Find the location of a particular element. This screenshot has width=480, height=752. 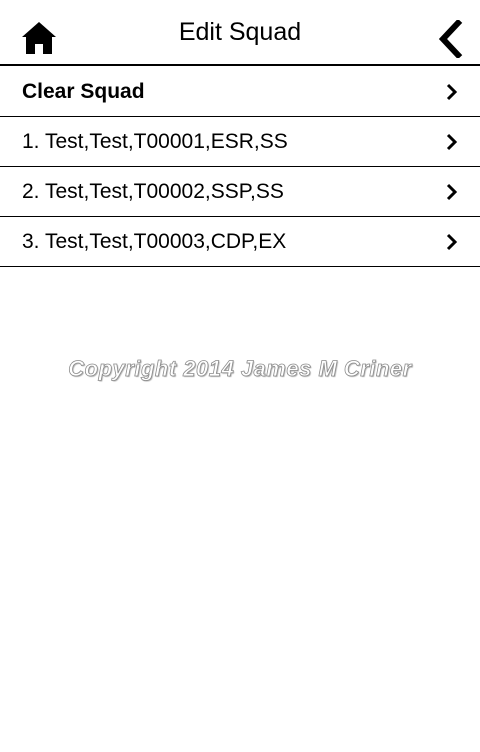

chevron-left-icon is located at coordinates (450, 39).